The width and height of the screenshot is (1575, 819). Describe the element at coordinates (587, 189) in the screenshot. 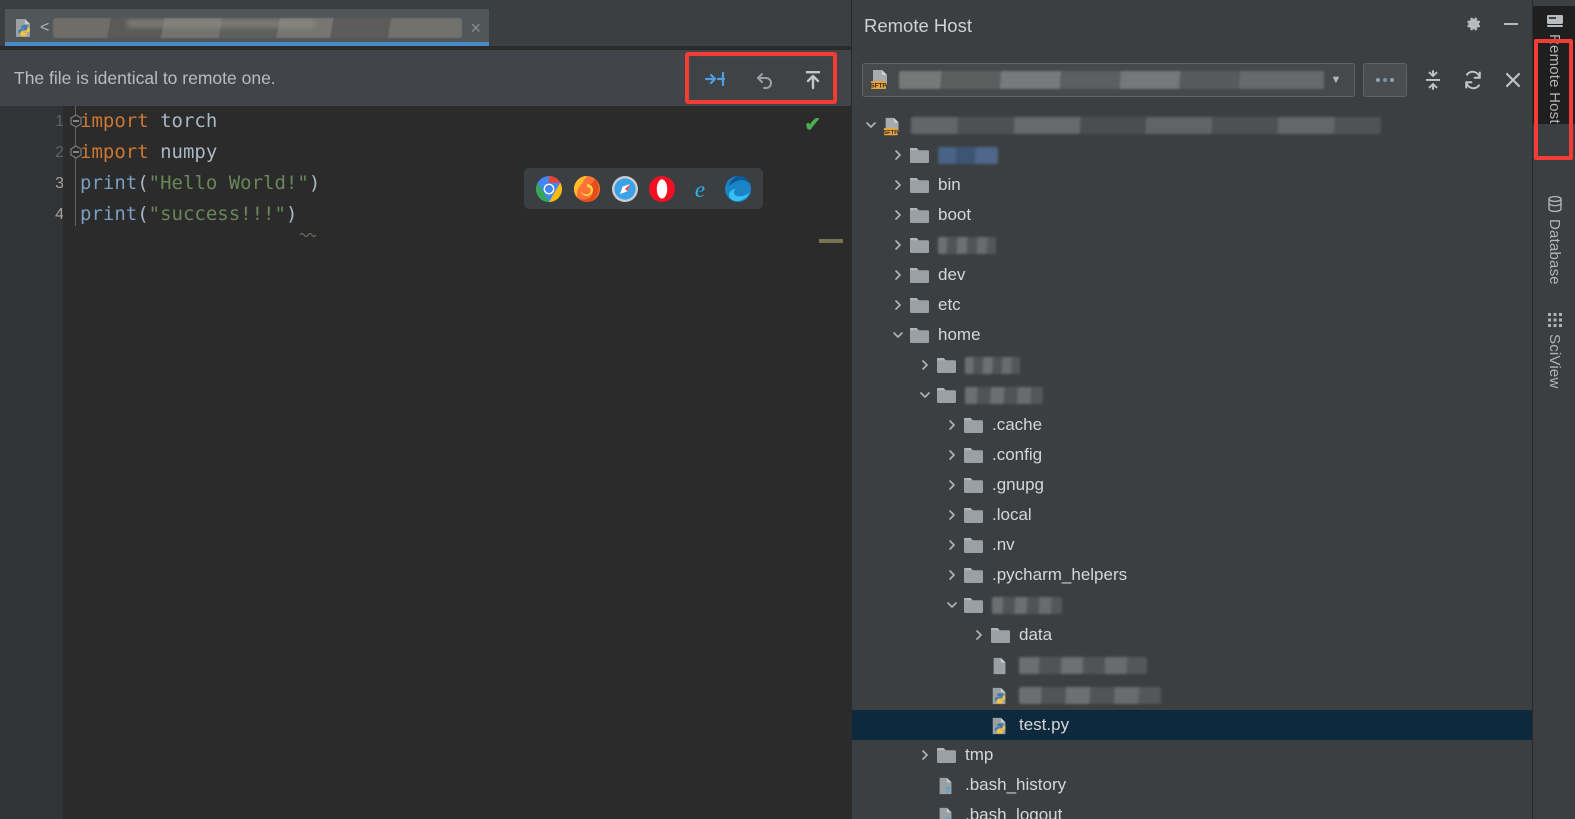

I see `firefox-icon` at that location.